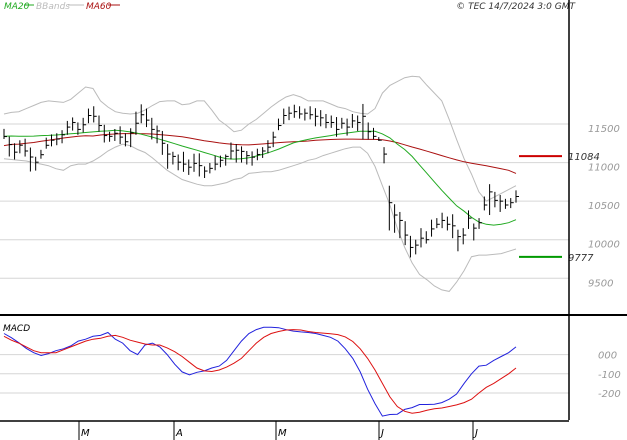  What do you see at coordinates (604, 206) in the screenshot?
I see `price-y-tick-label: 10500` at bounding box center [604, 206].